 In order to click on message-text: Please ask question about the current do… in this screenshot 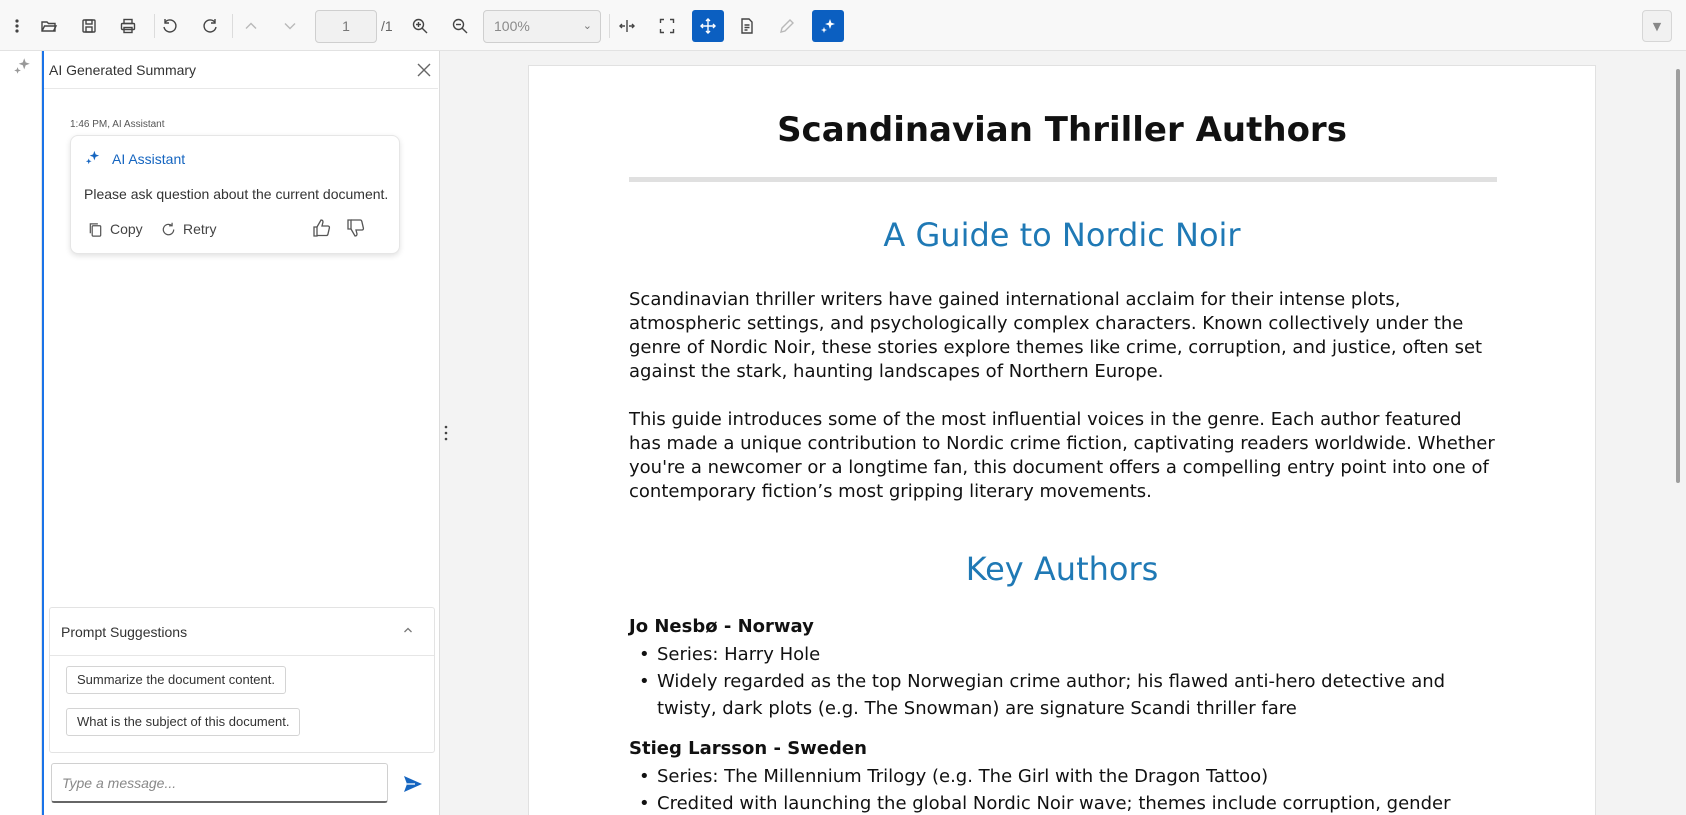, I will do `click(236, 194)`.